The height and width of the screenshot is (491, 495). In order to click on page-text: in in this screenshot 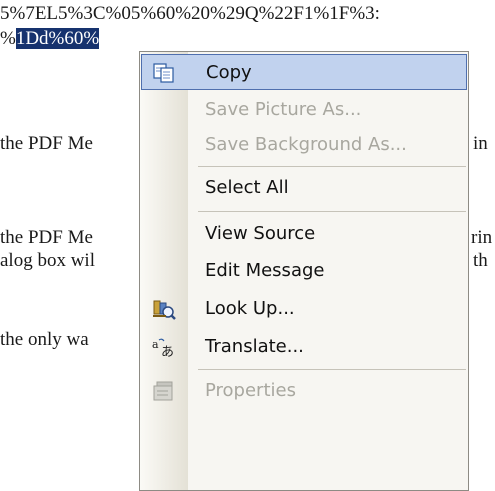, I will do `click(480, 143)`.